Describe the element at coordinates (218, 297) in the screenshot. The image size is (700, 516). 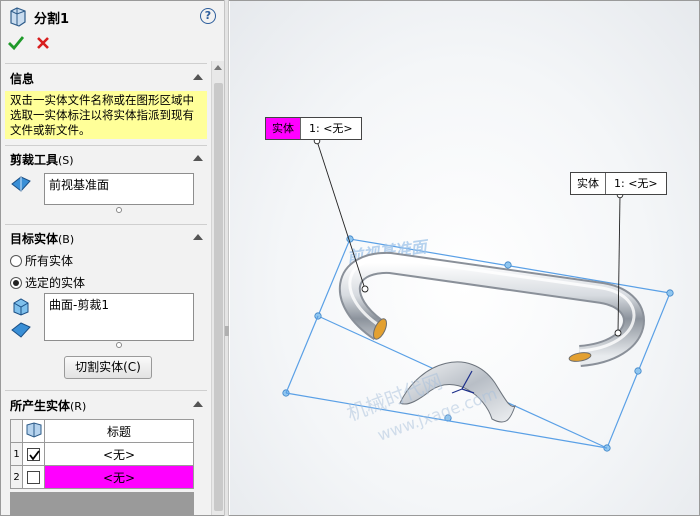
I see `scroll-thumb` at that location.